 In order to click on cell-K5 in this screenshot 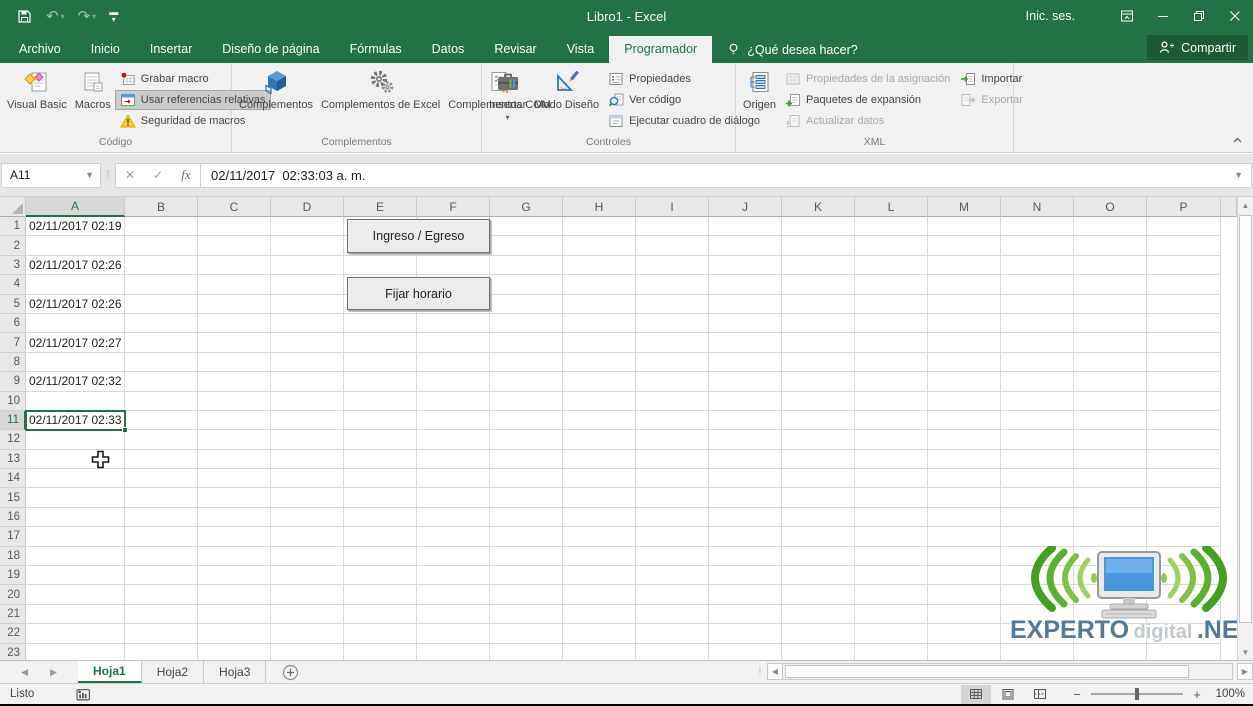, I will do `click(818, 304)`.